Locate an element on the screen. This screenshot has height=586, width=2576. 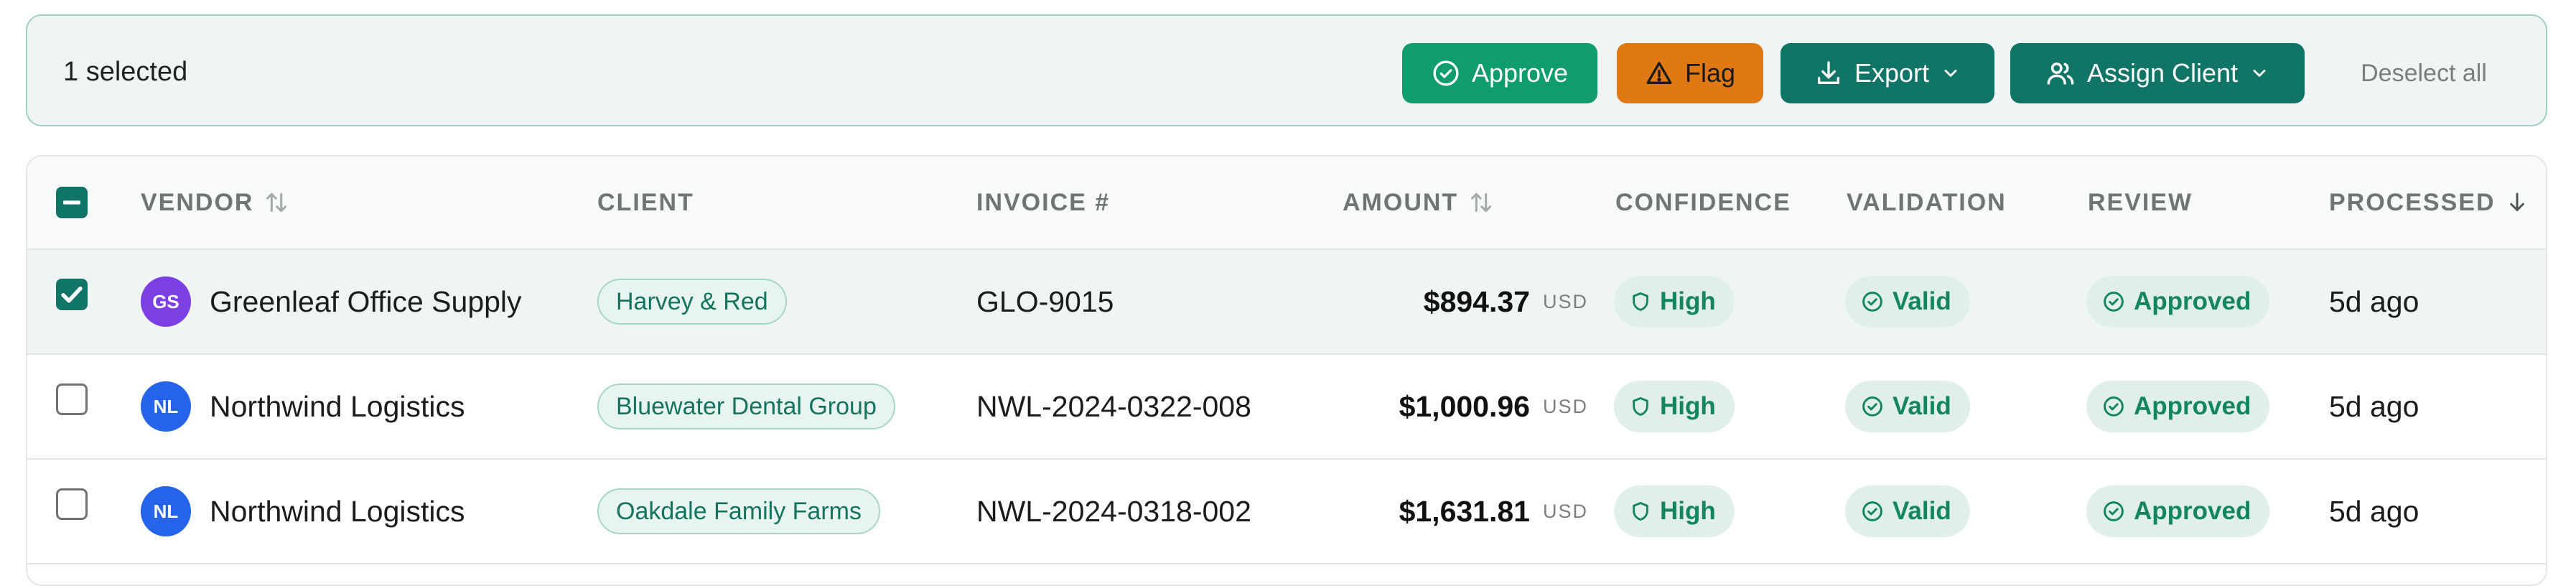
invoice-number: NWL-2024-0322-008 is located at coordinates (1113, 406).